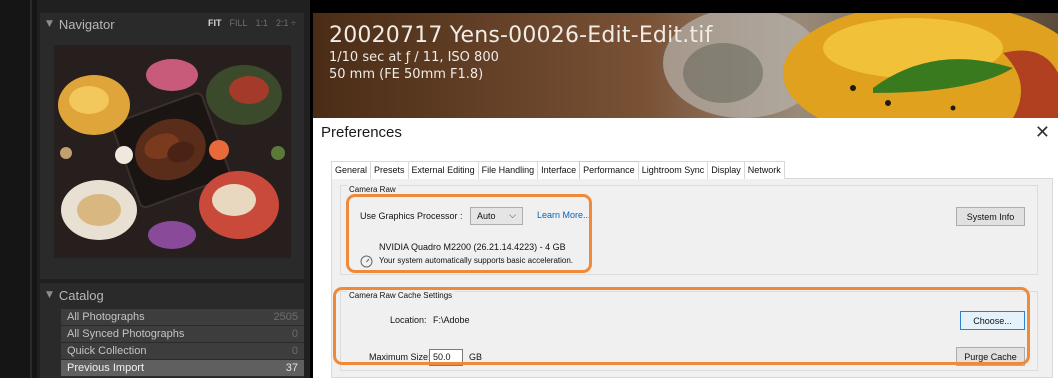  What do you see at coordinates (285, 317) in the screenshot?
I see `catalog-item-count: 2505` at bounding box center [285, 317].